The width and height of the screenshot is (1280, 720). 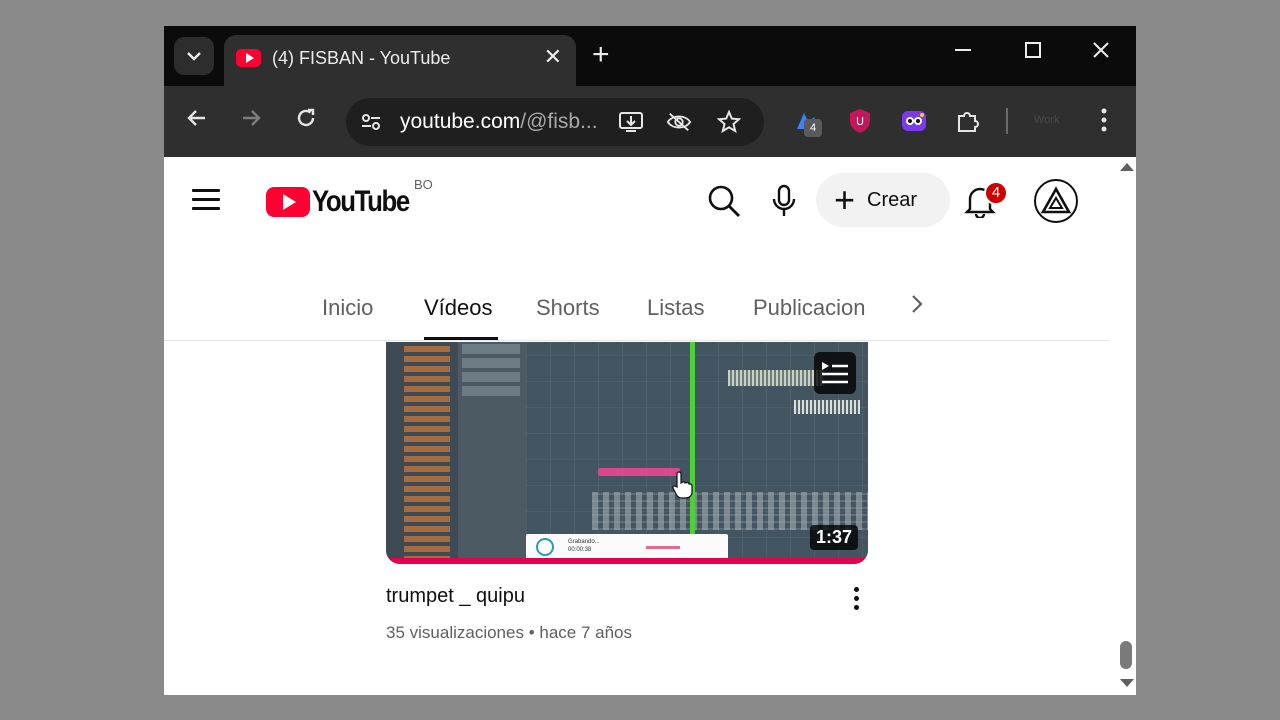 I want to click on thumbnail-playhead, so click(x=692, y=442).